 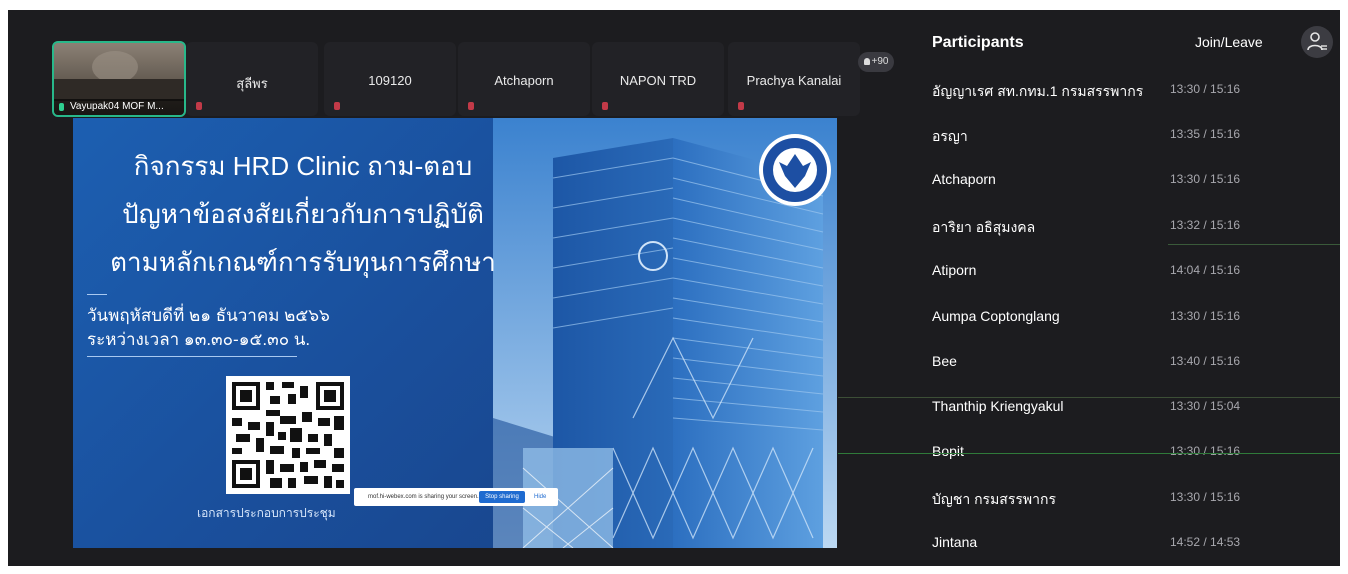 I want to click on join-leave-time: 13:35 / 15:16, so click(x=1205, y=134).